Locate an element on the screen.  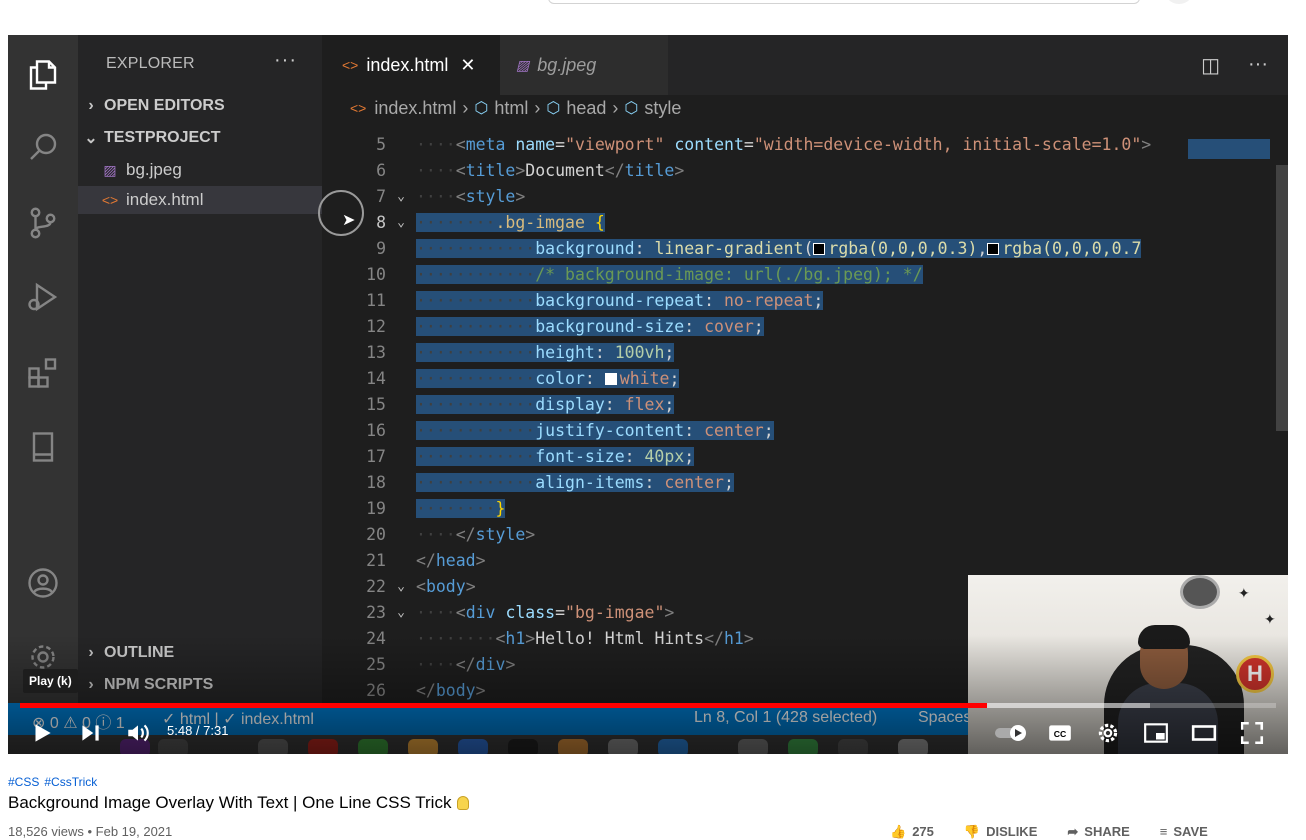
tab-label: bg.jpeg is located at coordinates (567, 64).